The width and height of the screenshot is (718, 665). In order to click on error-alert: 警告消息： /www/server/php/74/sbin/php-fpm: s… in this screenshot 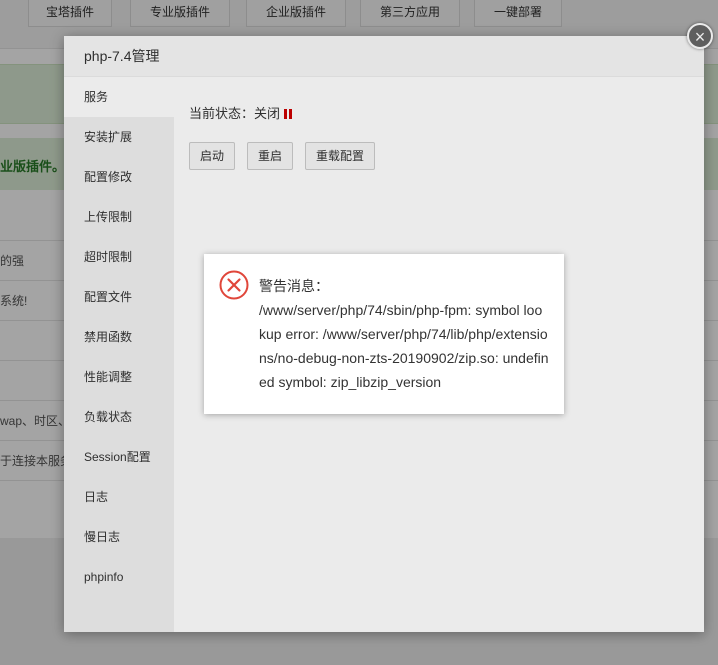, I will do `click(384, 334)`.